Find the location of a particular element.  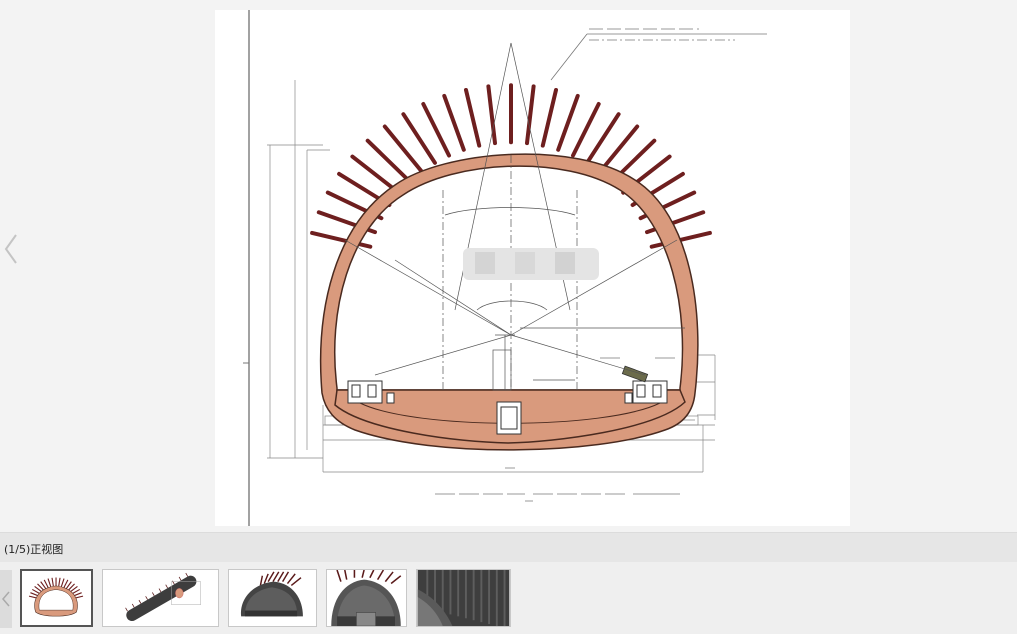

equipment-block is located at coordinates (635, 374).